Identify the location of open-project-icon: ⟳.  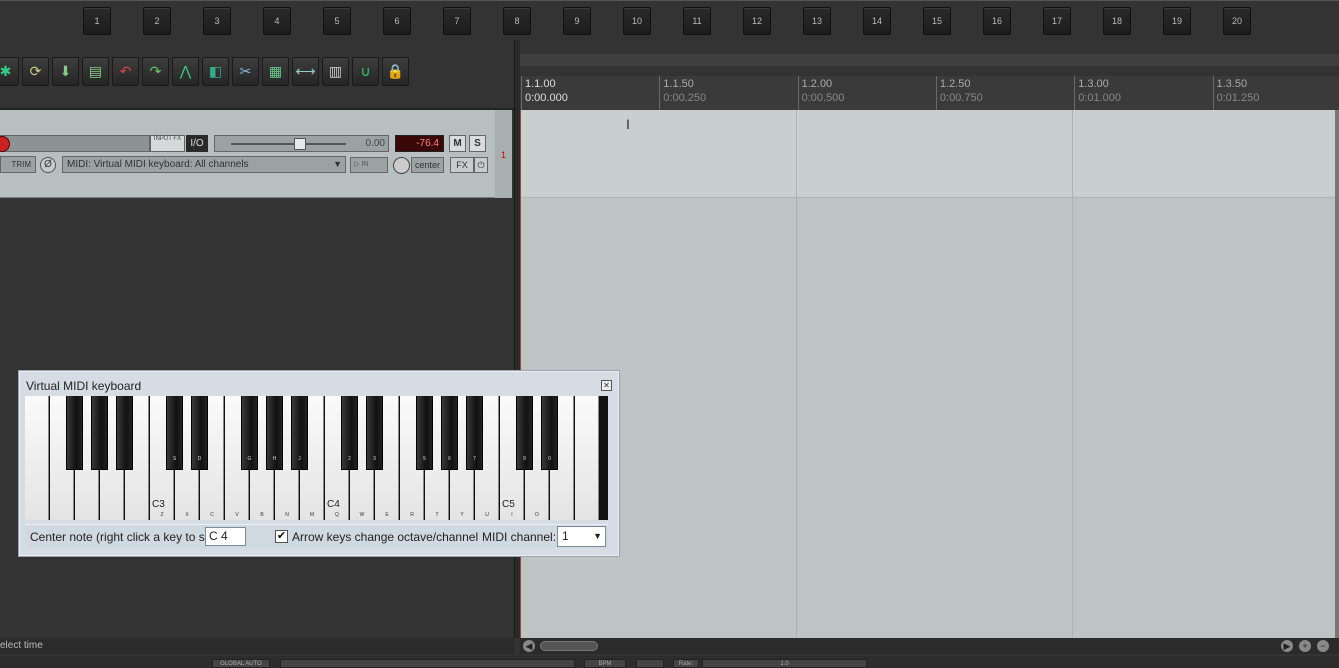
(35, 71).